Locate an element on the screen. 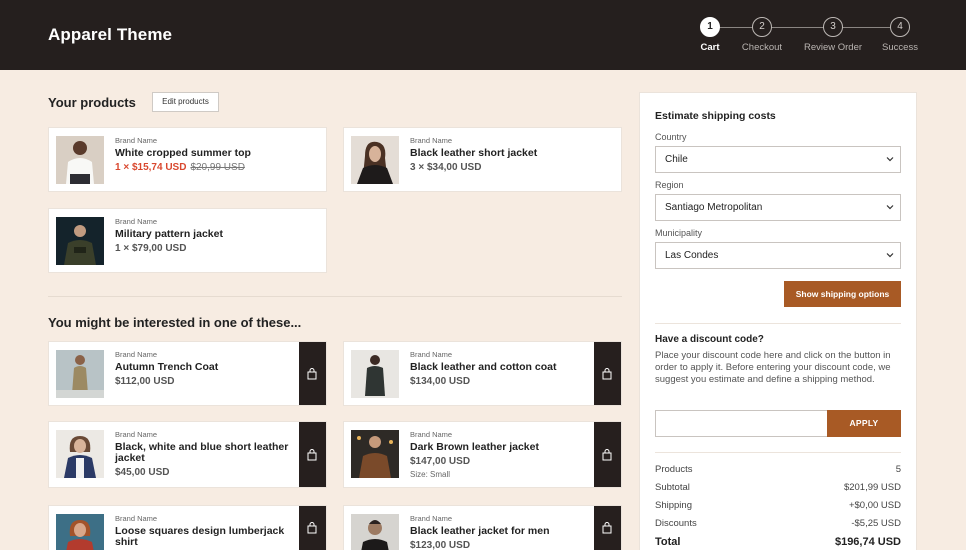 Image resolution: width=966 pixels, height=550 pixels. region-value: Santiago Metropolitan is located at coordinates (714, 207).